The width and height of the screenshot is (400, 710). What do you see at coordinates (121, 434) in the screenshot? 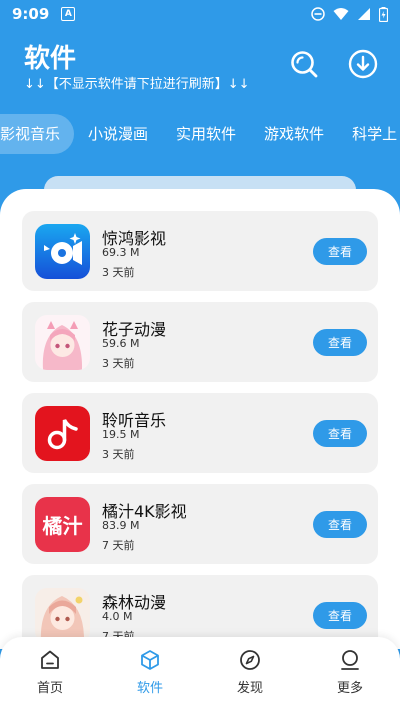
I see `app-size: 19.5 M` at bounding box center [121, 434].